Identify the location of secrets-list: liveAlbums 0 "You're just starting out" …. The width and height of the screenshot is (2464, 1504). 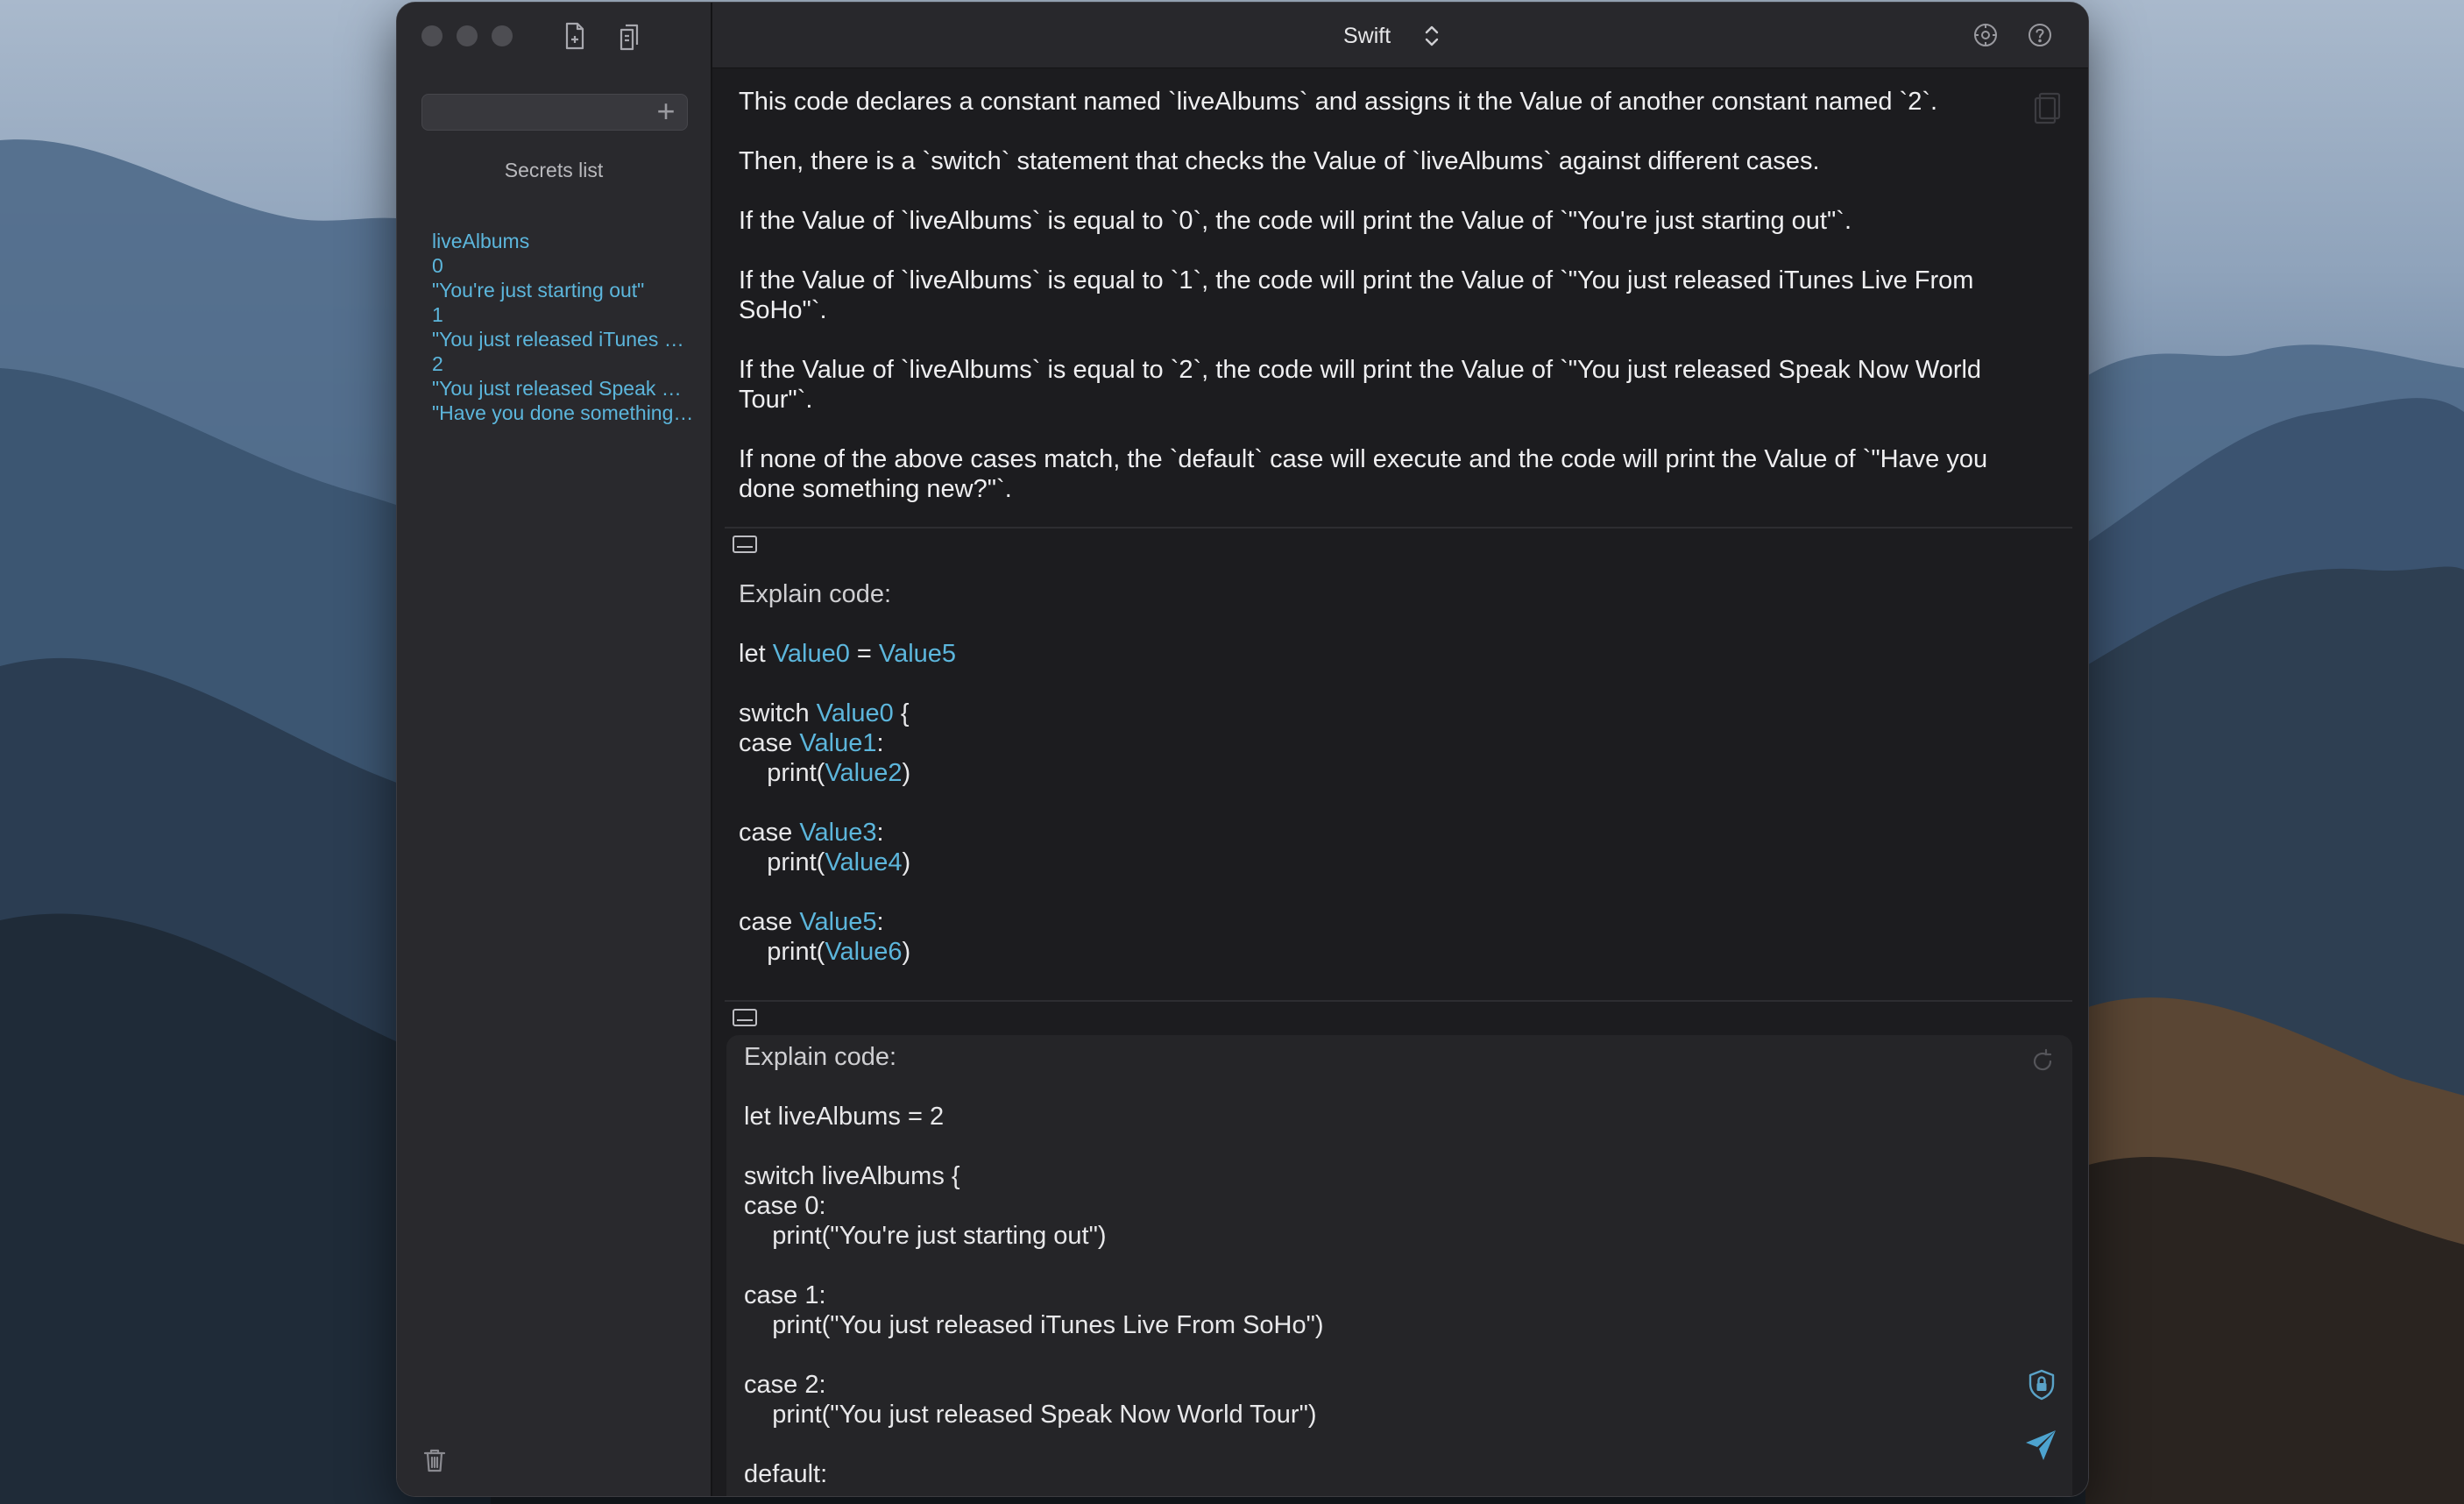
(563, 327).